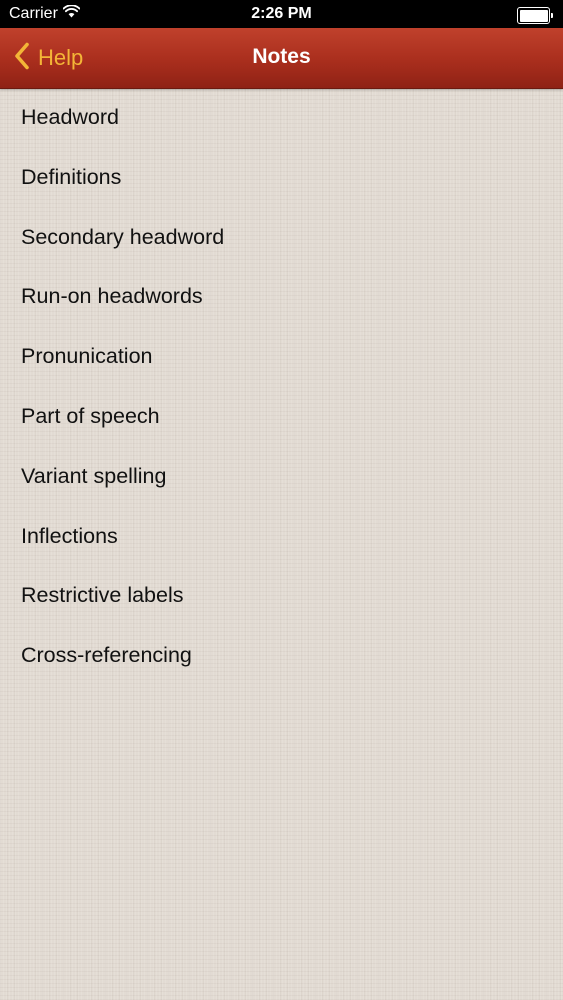 The height and width of the screenshot is (1000, 563). What do you see at coordinates (281, 297) in the screenshot?
I see `list-item-run-on-headwords: Run-on headwords` at bounding box center [281, 297].